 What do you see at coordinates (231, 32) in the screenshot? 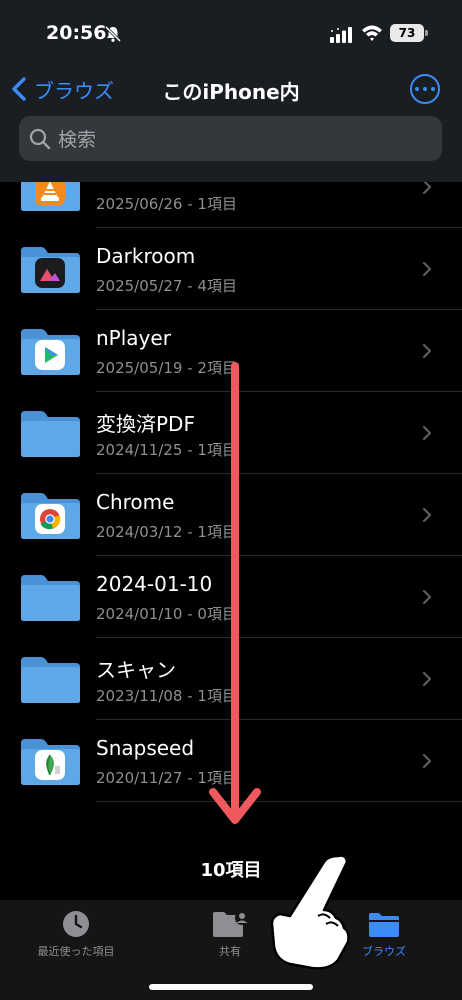
I see `status-bar: 20:56 73` at bounding box center [231, 32].